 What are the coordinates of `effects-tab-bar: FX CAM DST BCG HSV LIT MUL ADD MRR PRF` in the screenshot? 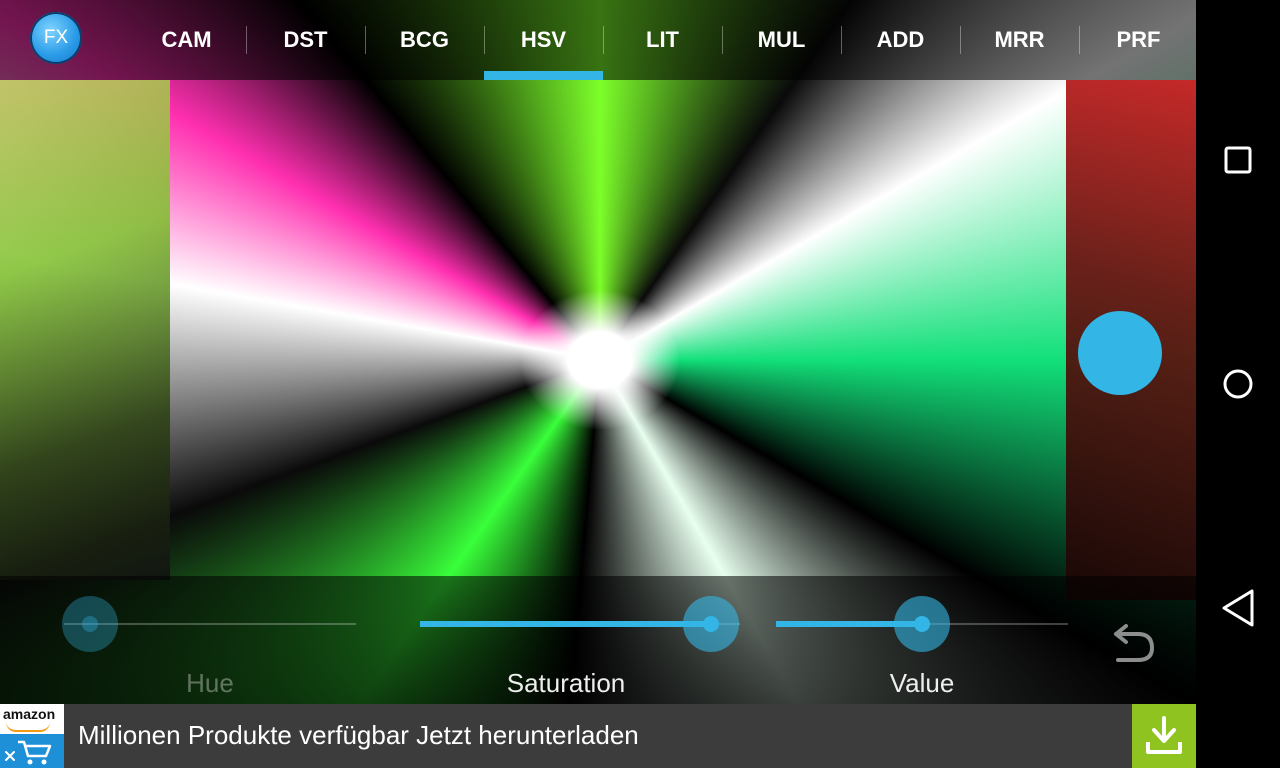 It's located at (598, 40).